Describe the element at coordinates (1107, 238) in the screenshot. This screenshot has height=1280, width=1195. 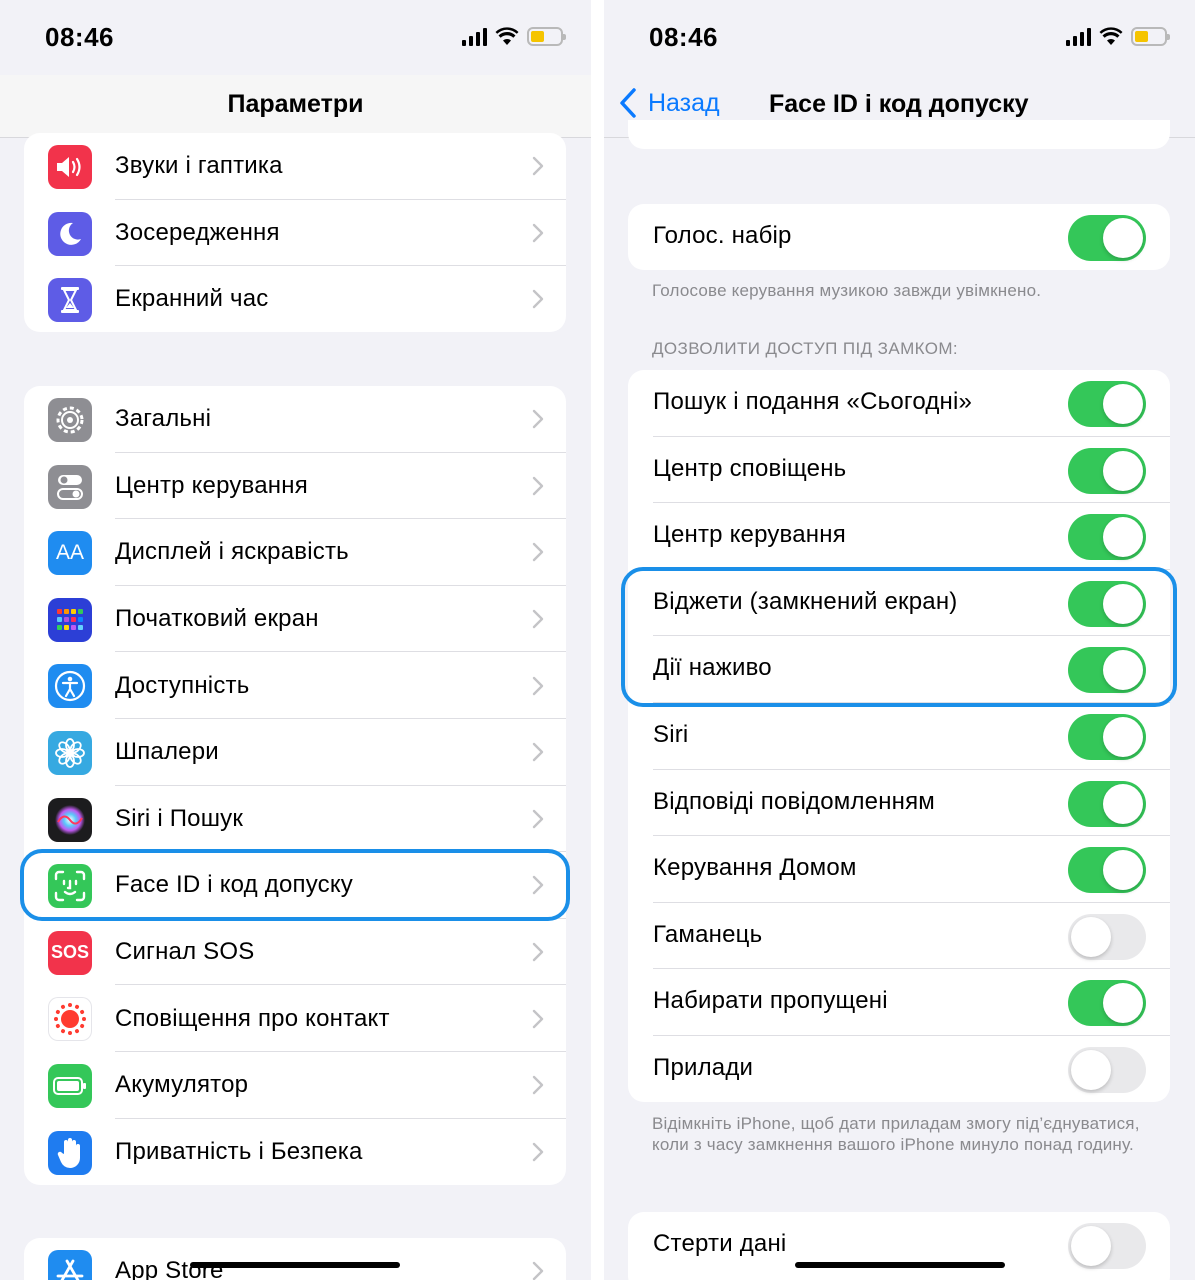
I see `voice-dial-toggle` at that location.